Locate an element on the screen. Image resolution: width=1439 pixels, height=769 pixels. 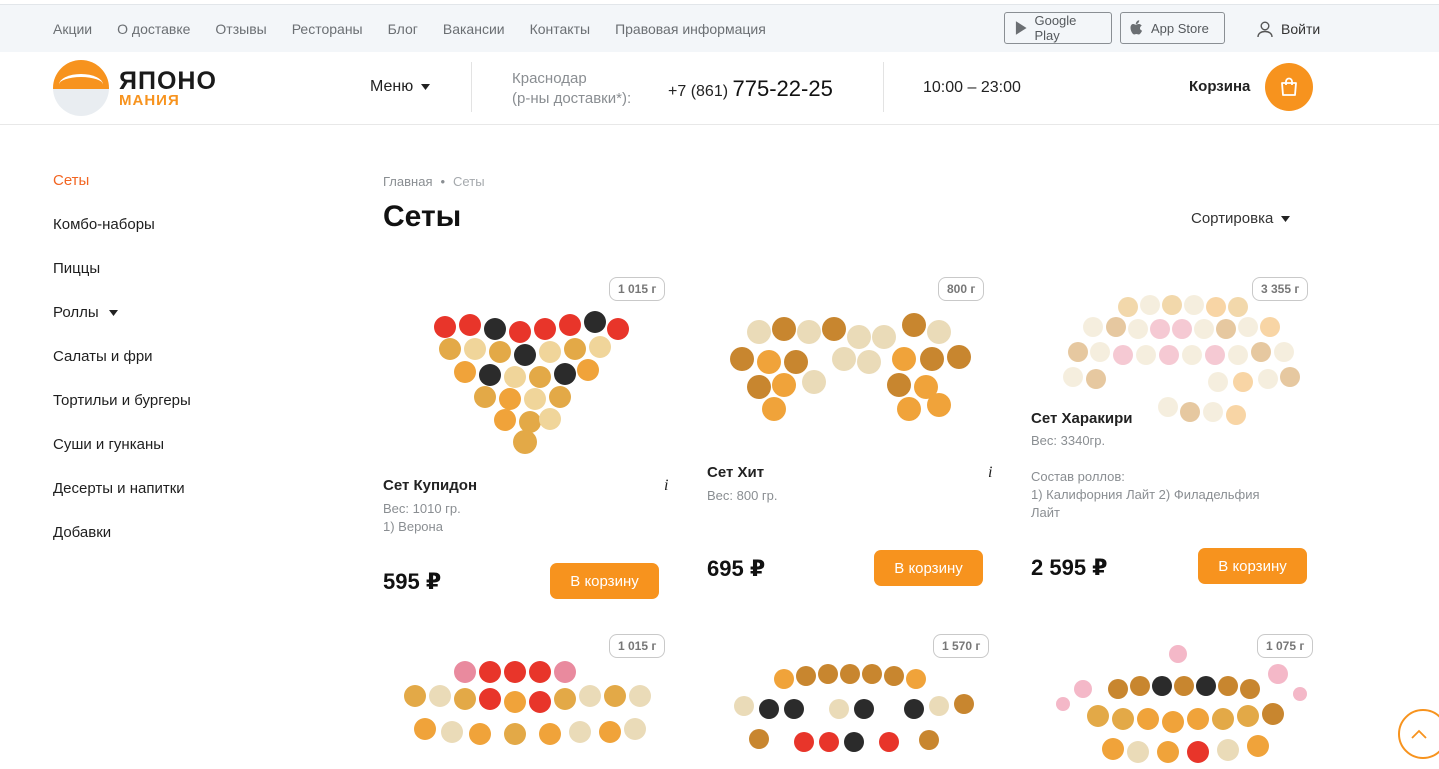
shopping-bag-icon is located at coordinates (1289, 86).